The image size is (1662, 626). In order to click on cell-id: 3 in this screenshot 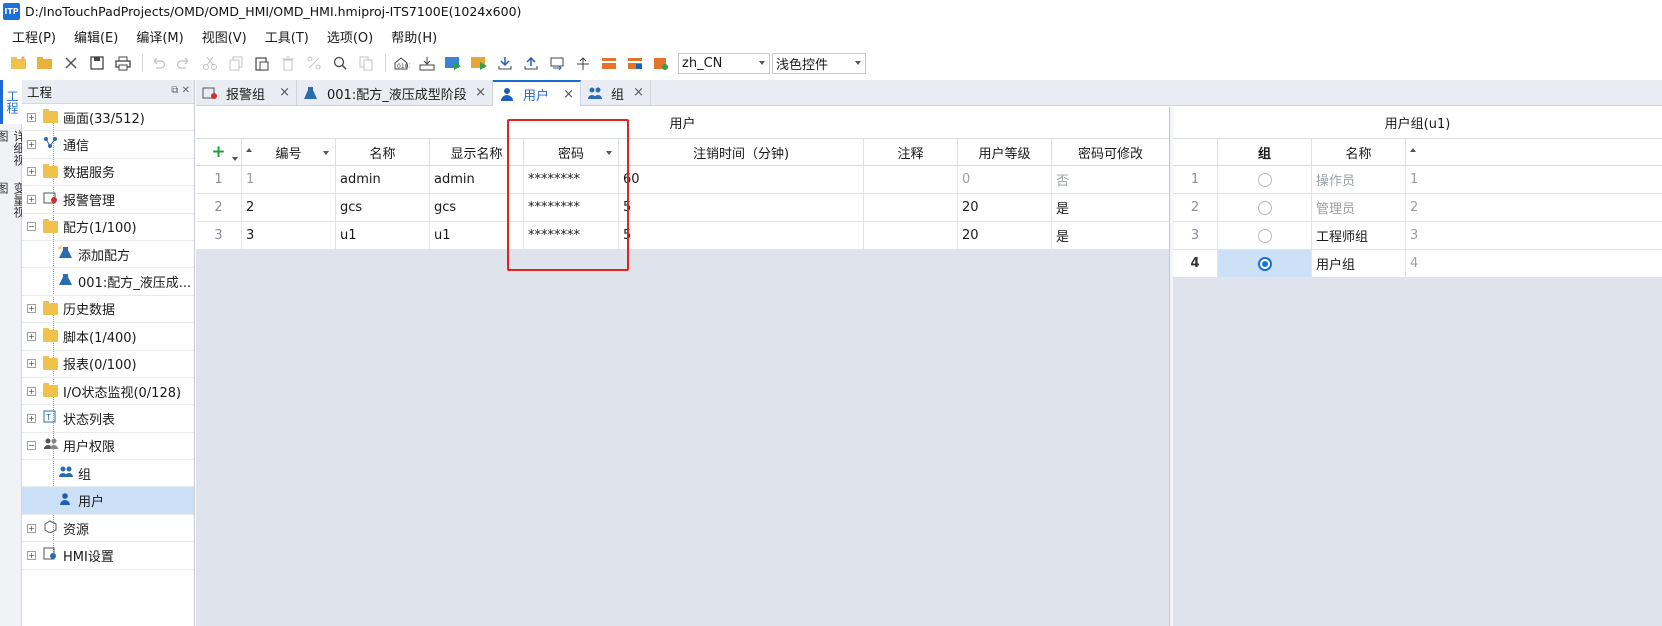, I will do `click(289, 235)`.